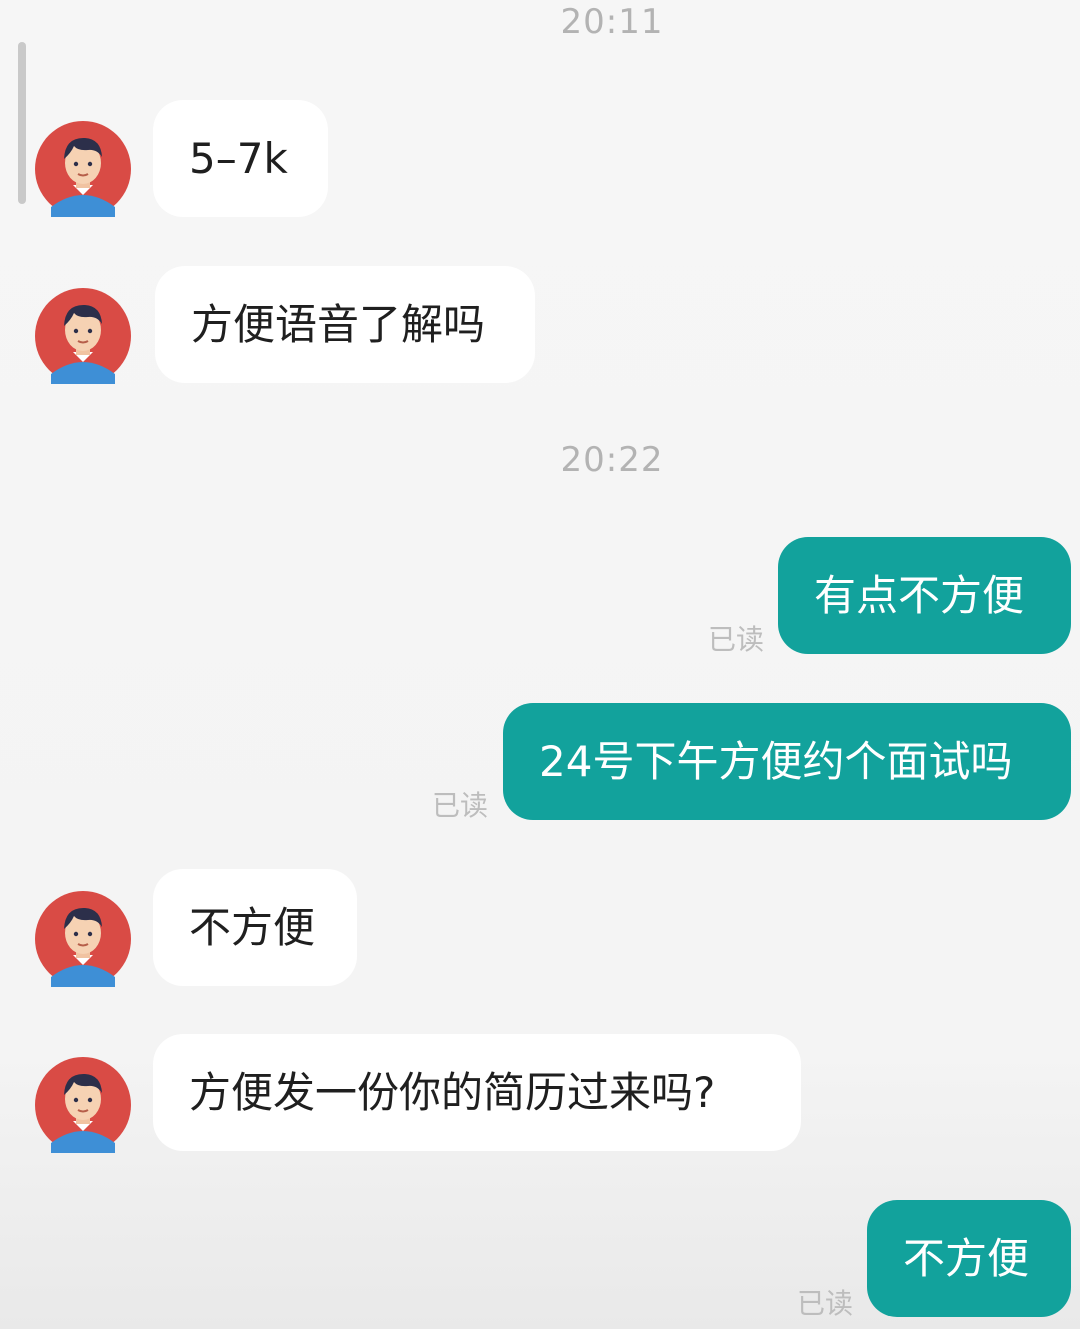 This screenshot has height=1329, width=1080. I want to click on timestamp: 20:11, so click(612, 22).